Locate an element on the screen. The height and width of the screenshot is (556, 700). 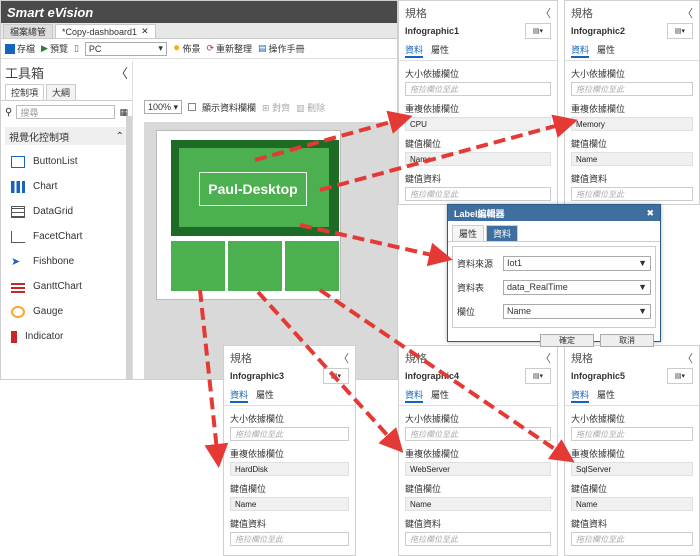
search-icon: ⚲ is located at coordinates (9, 112).